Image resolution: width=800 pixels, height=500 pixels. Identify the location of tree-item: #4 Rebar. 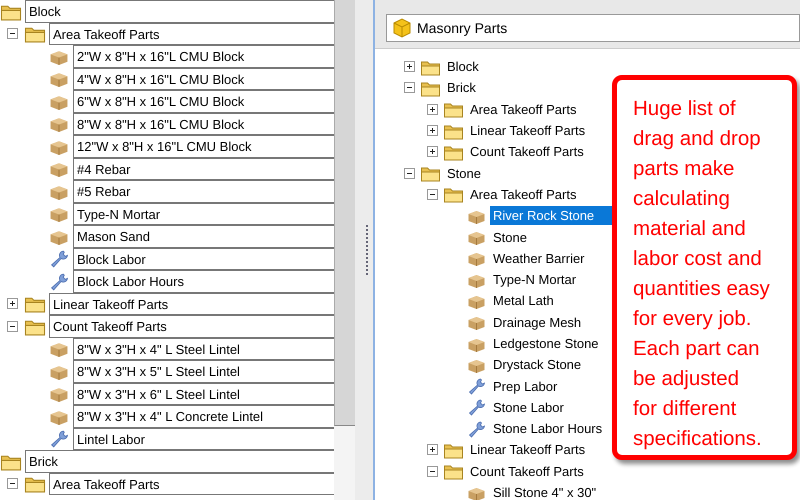
(203, 169).